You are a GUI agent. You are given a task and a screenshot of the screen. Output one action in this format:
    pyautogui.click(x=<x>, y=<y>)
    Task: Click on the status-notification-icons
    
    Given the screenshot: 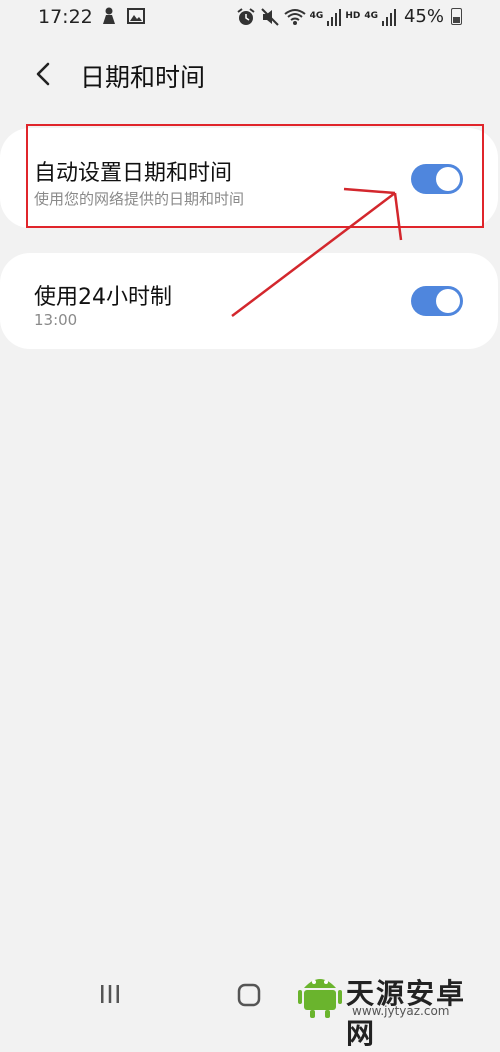 What is the action you would take?
    pyautogui.click(x=123, y=16)
    